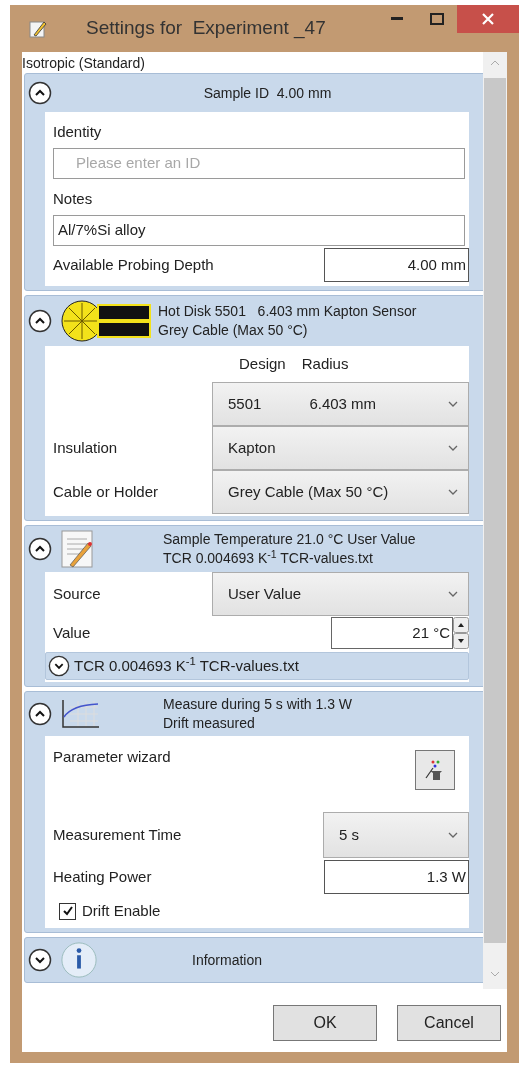  What do you see at coordinates (449, 1023) in the screenshot?
I see `cancel-button: Cancel` at bounding box center [449, 1023].